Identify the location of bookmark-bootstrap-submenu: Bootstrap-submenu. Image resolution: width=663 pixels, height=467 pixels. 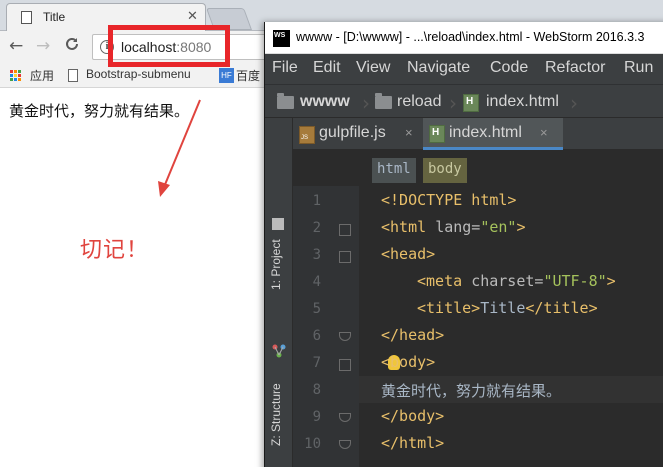
(138, 74).